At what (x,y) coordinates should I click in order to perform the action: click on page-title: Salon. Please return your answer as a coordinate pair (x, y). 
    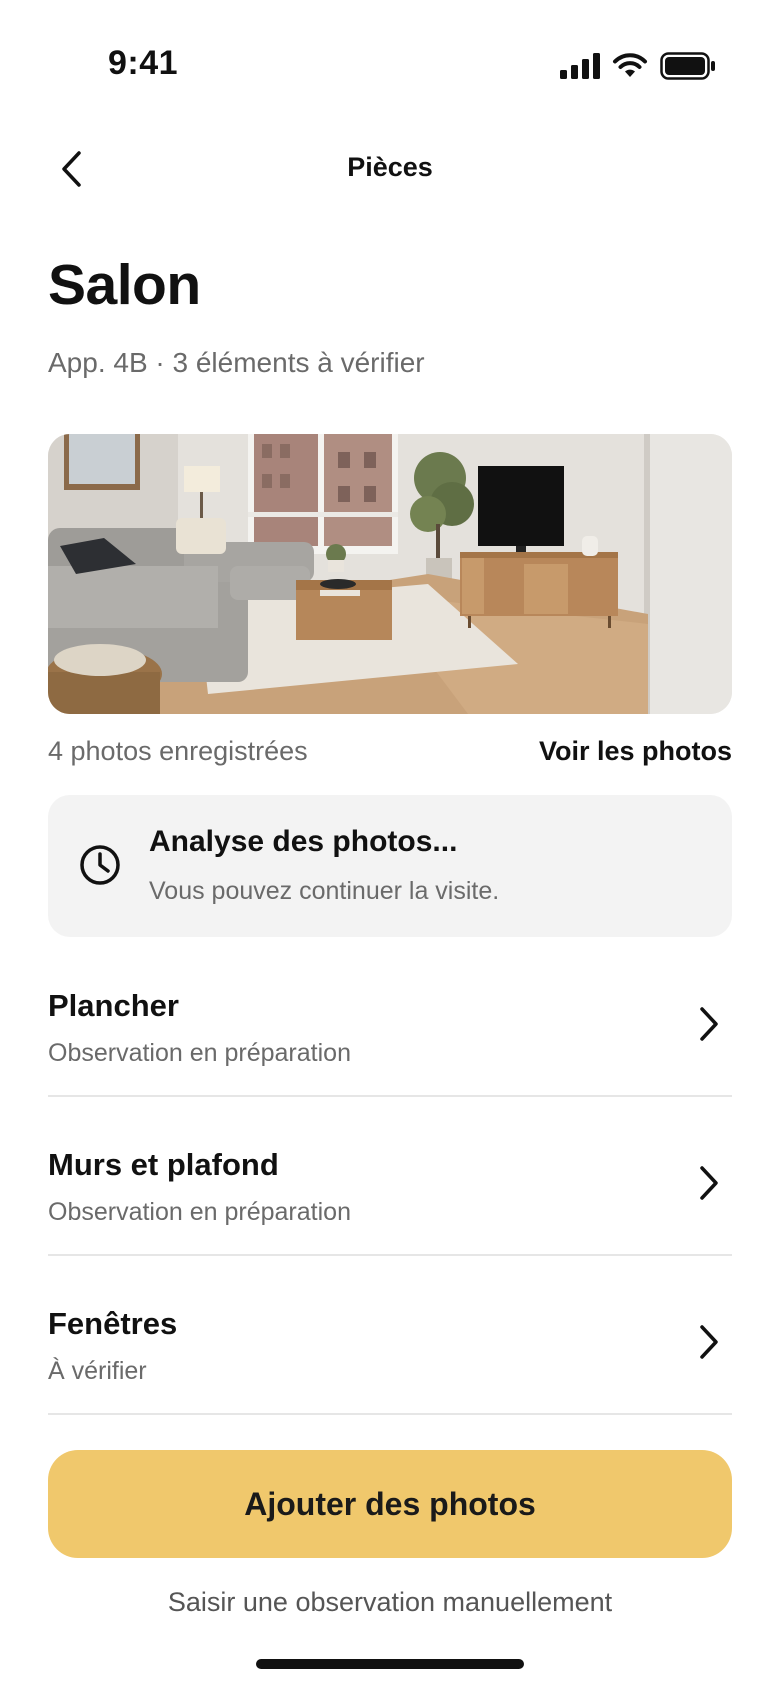
    Looking at the image, I should click on (124, 285).